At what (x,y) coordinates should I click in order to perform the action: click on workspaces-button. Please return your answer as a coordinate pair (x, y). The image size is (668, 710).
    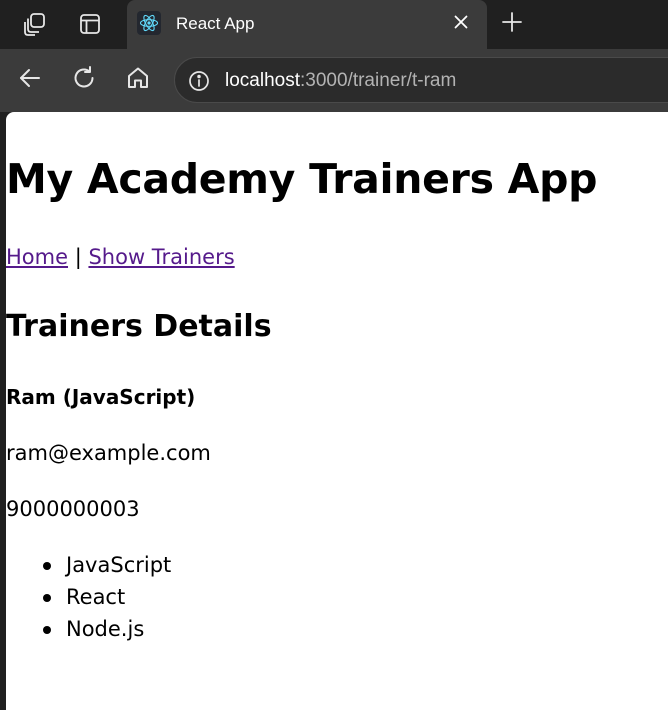
    Looking at the image, I should click on (35, 24).